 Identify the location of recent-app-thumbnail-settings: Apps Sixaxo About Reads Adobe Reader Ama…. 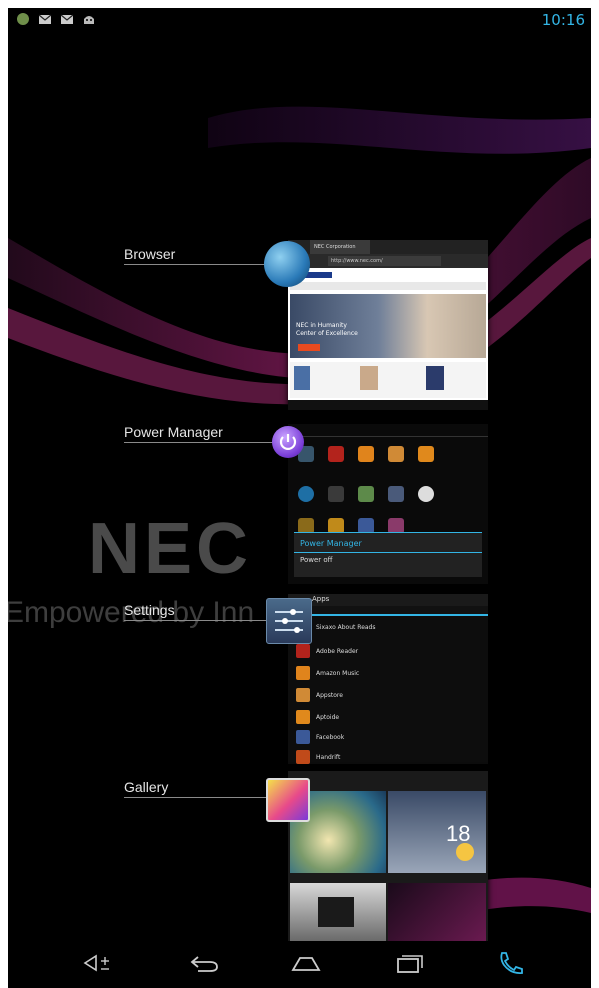
(388, 679).